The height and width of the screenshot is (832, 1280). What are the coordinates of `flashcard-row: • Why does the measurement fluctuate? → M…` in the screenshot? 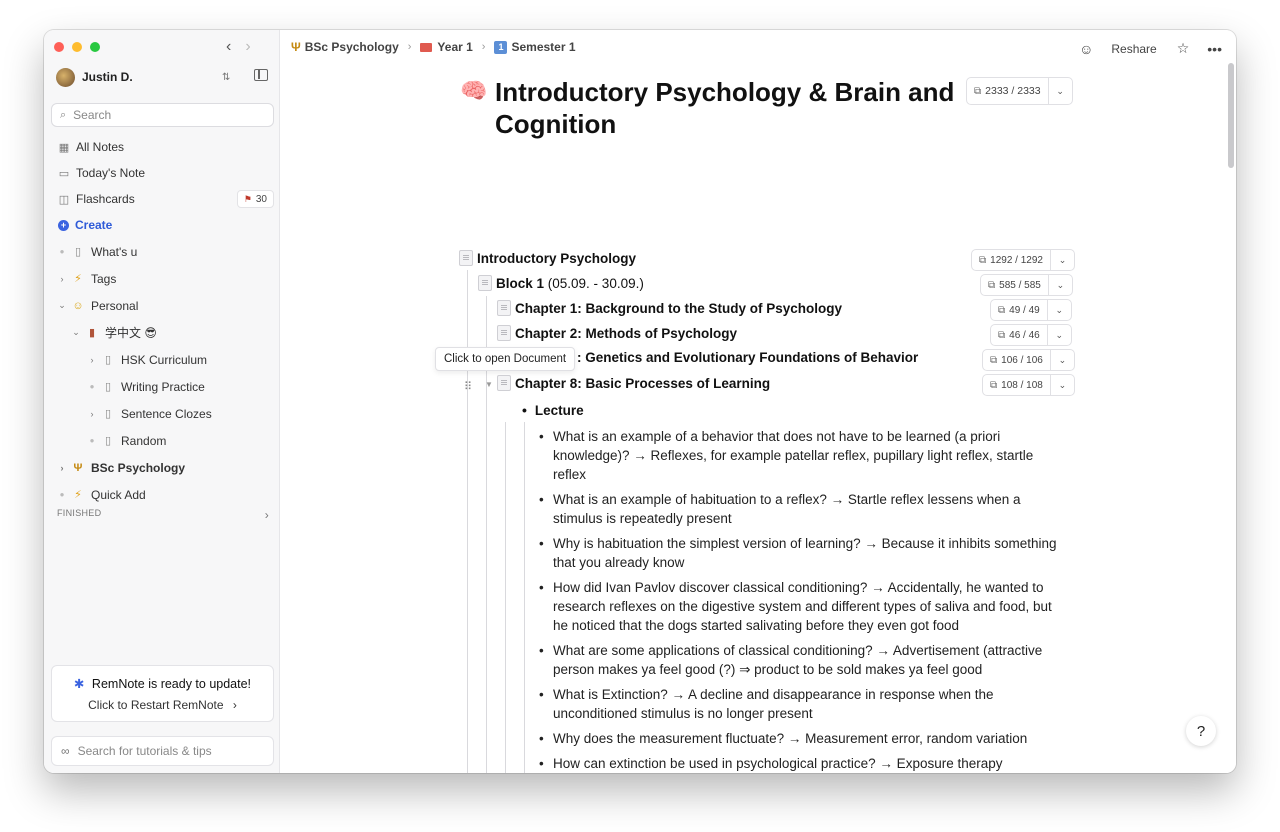 It's located at (800, 738).